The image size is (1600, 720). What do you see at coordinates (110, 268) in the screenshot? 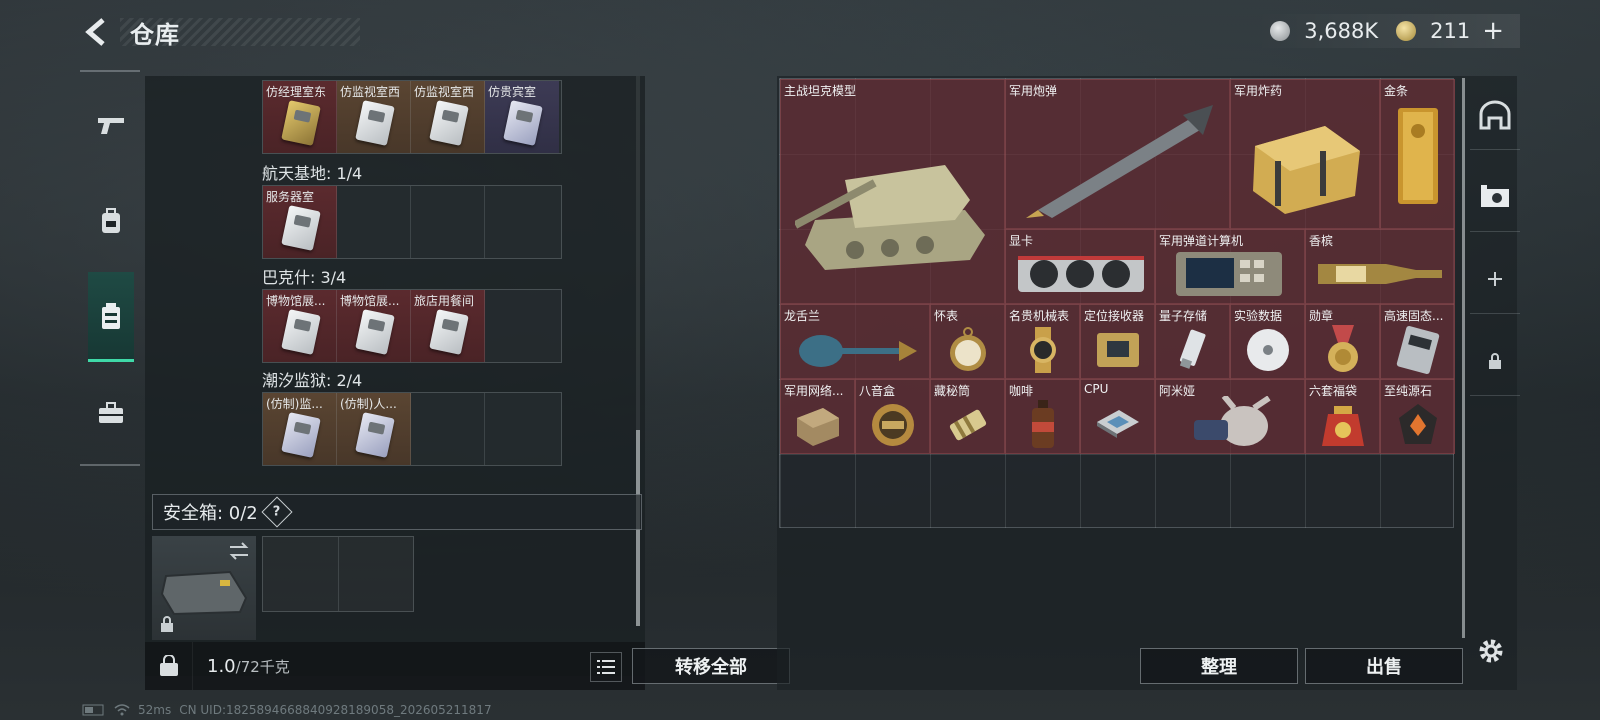
I see `left-category-nav` at bounding box center [110, 268].